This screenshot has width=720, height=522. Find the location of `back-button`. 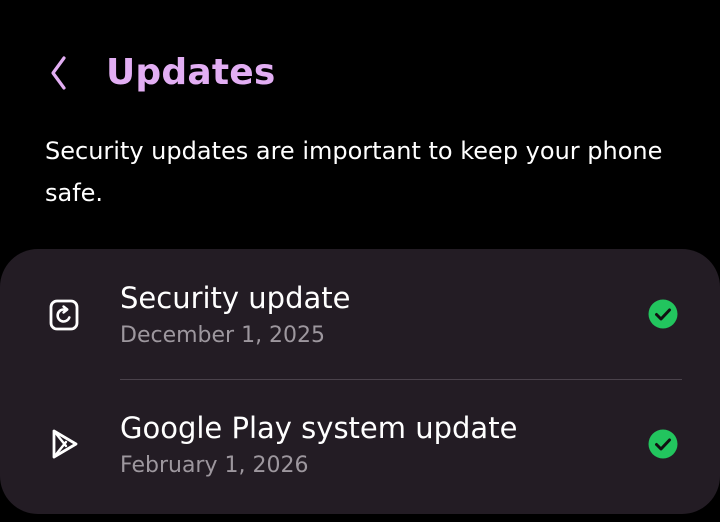

back-button is located at coordinates (59, 73).